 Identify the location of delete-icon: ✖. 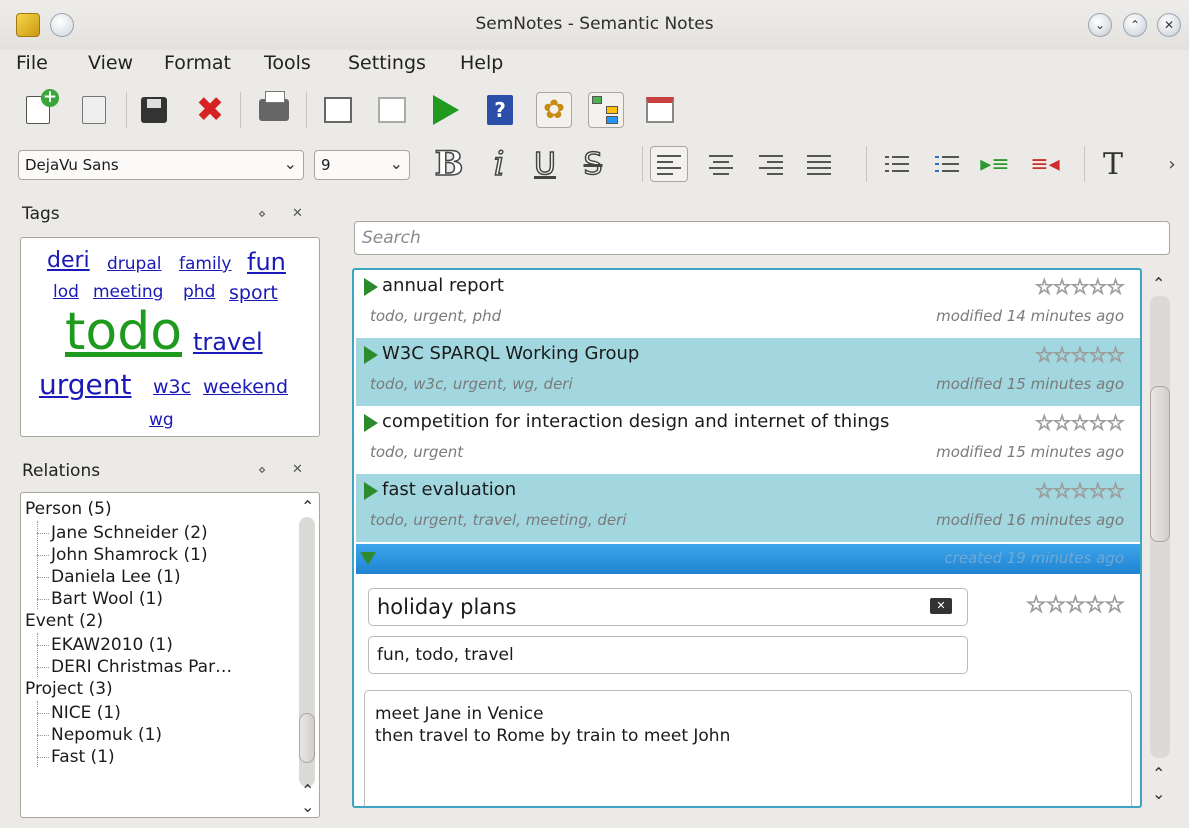
(210, 110).